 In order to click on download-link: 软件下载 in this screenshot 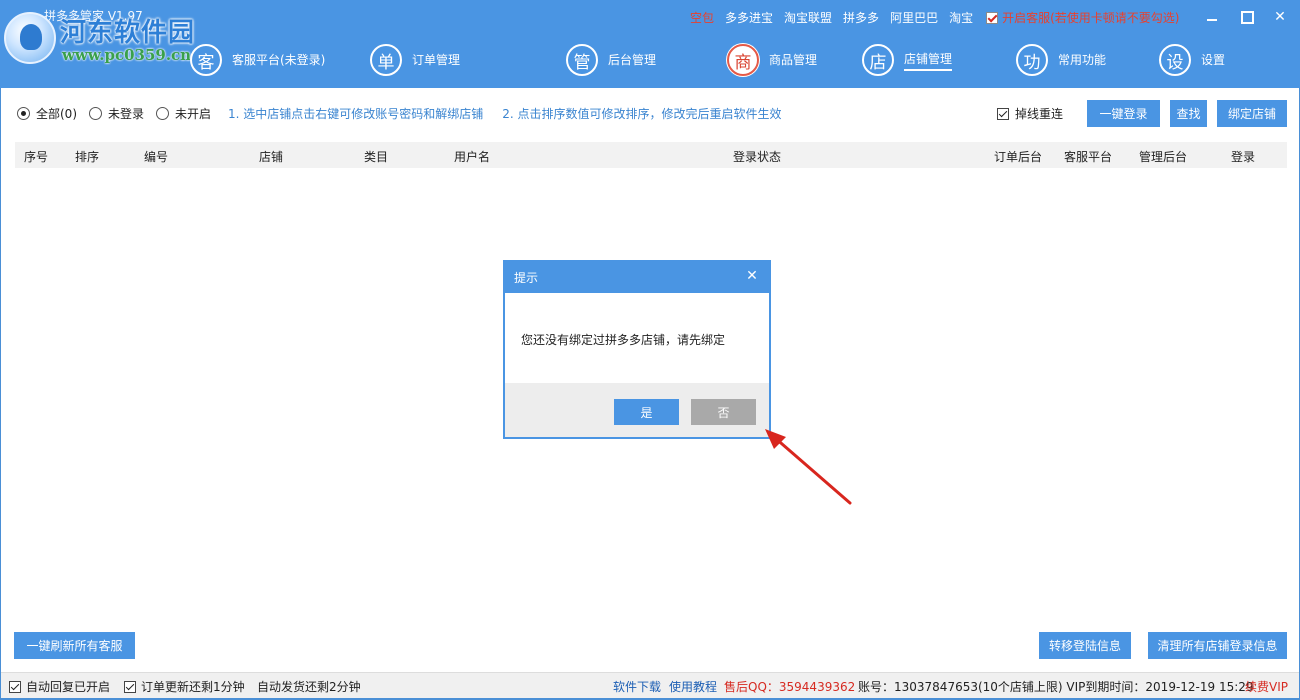, I will do `click(637, 686)`.